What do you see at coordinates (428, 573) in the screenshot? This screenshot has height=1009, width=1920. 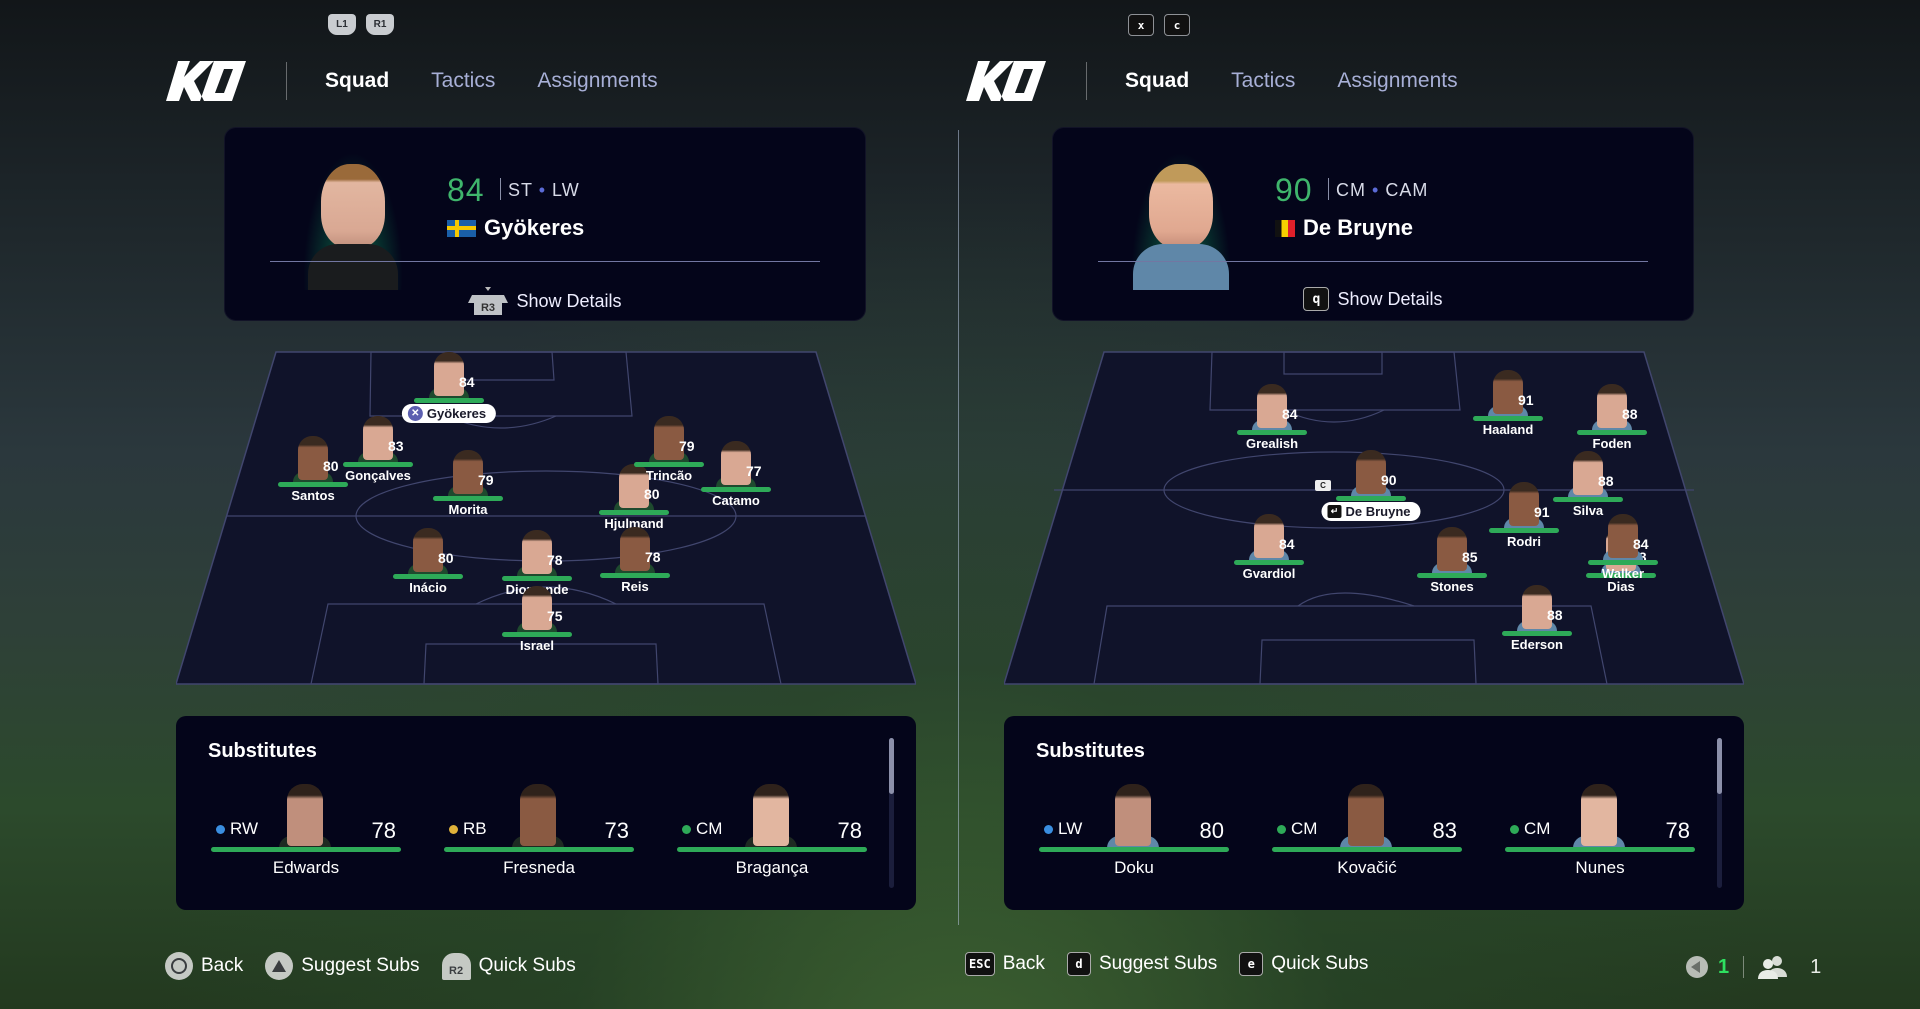 I see `pitch-player: 80 Inácio` at bounding box center [428, 573].